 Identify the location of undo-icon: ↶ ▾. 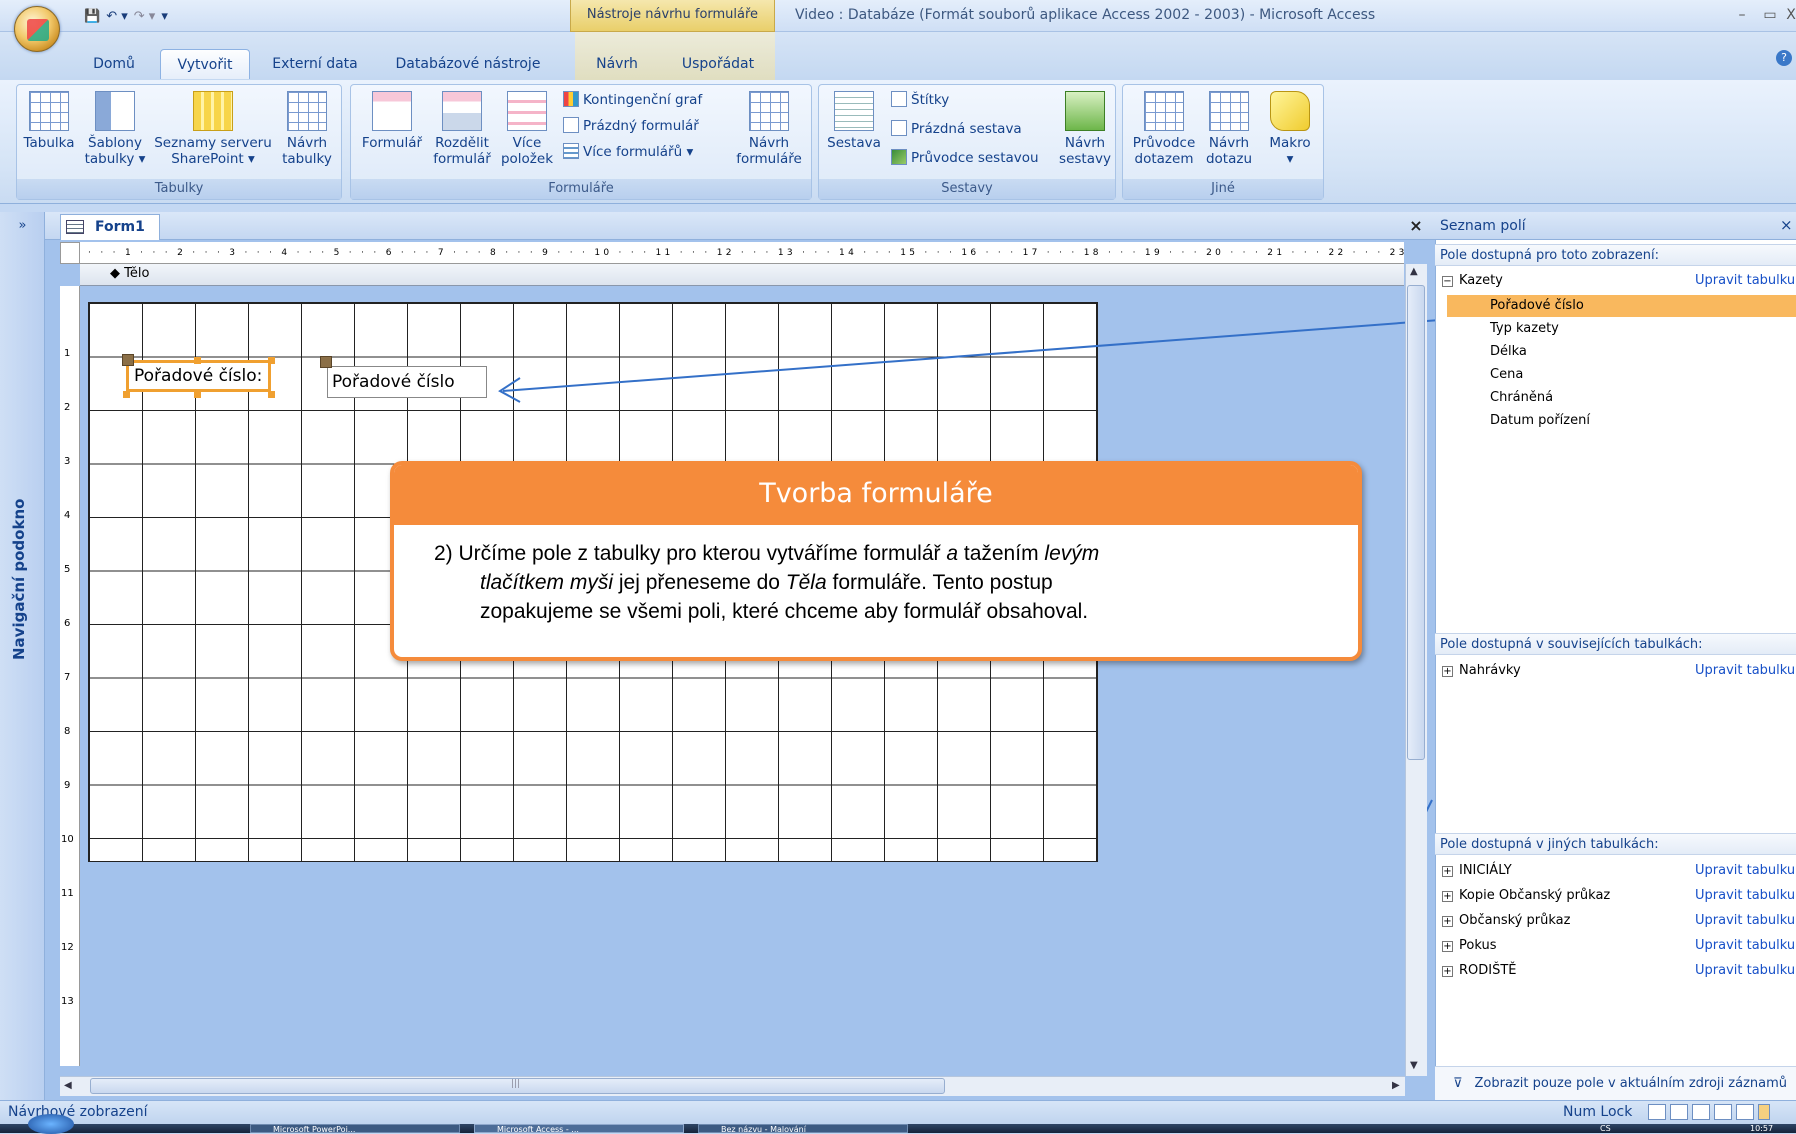
(117, 16).